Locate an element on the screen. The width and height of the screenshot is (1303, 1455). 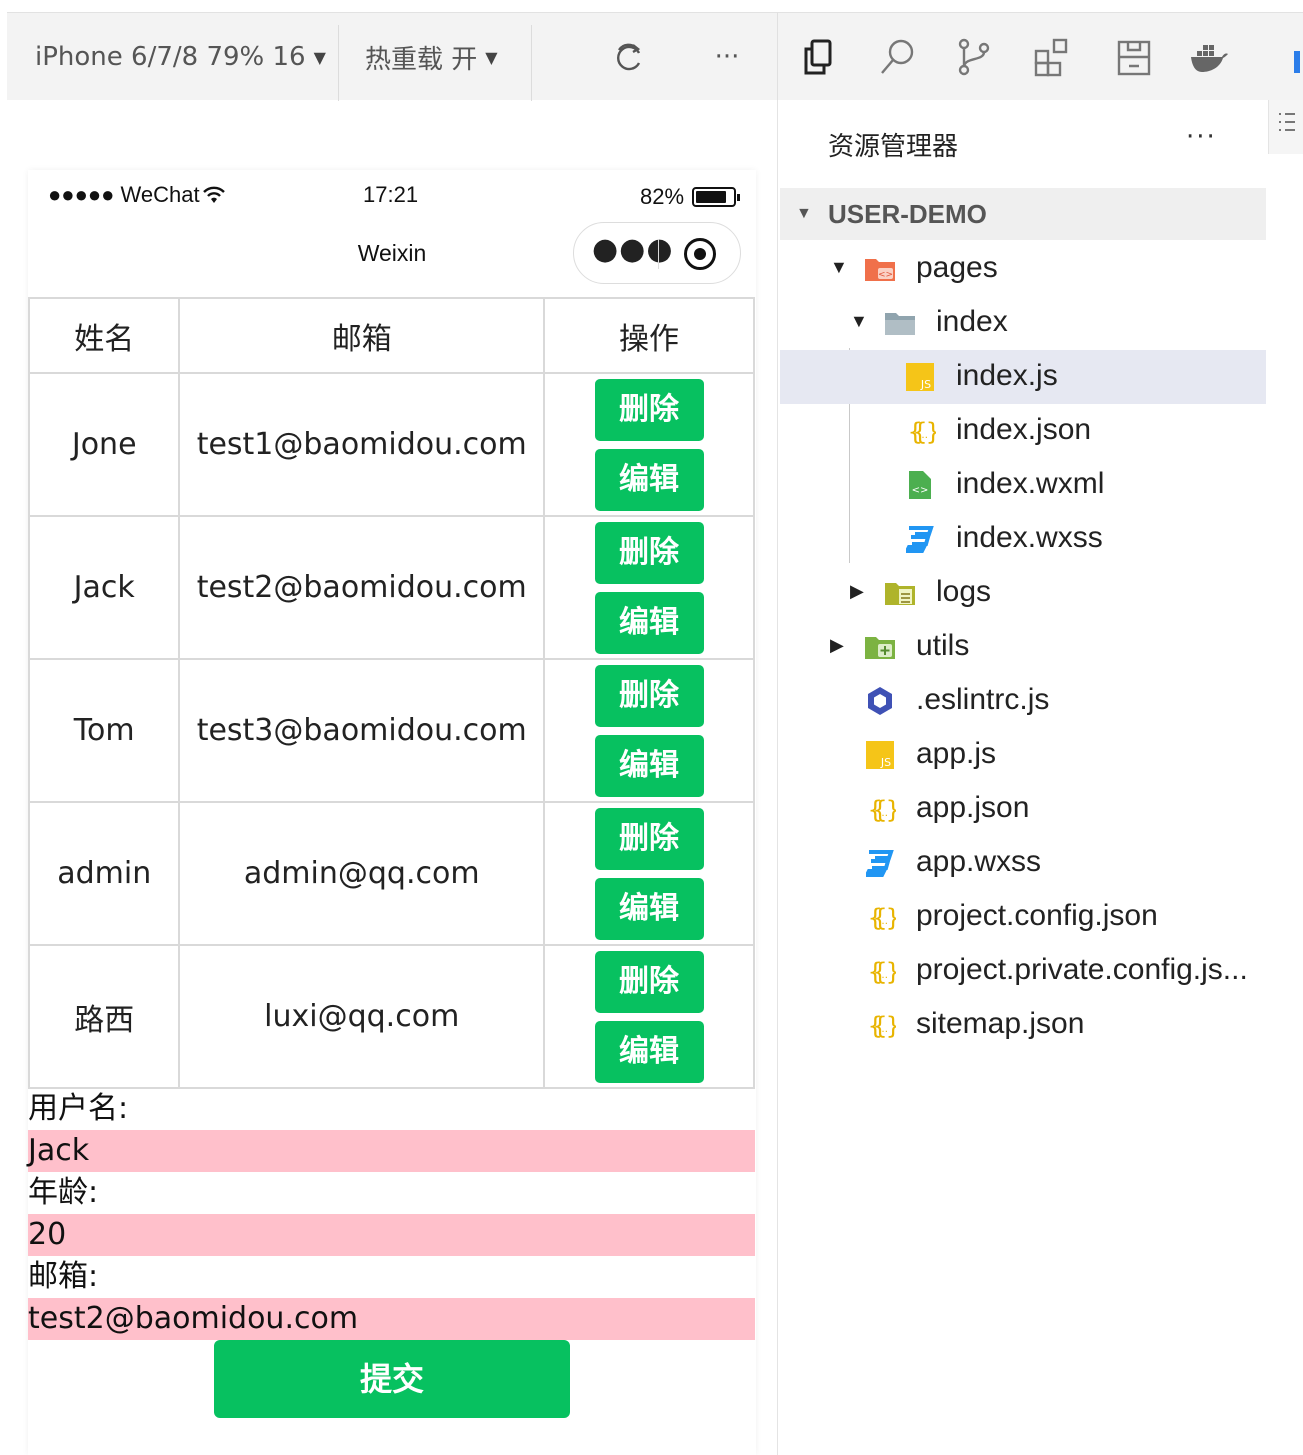
cell-email: test3@baomidou.com is located at coordinates (362, 730).